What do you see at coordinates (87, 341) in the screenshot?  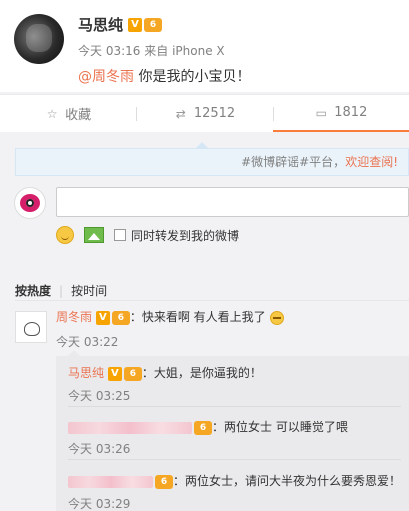 I see `comment-time: 今天 03:22` at bounding box center [87, 341].